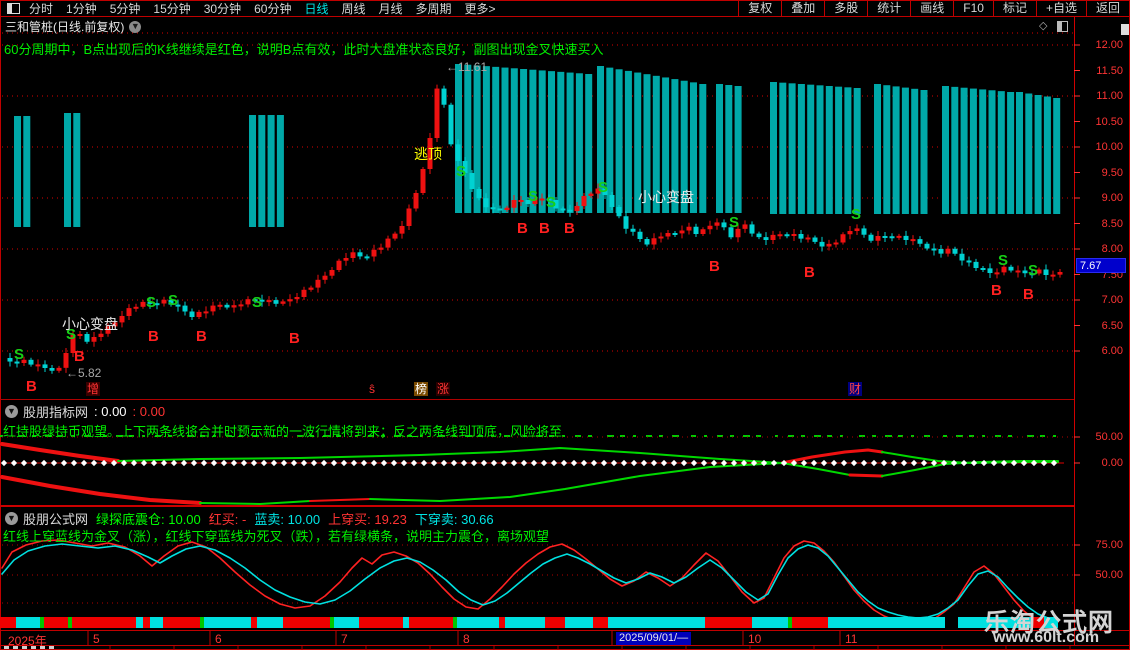 The image size is (1130, 650). What do you see at coordinates (84, 373) in the screenshot?
I see `chart-annotation: ←5.82` at bounding box center [84, 373].